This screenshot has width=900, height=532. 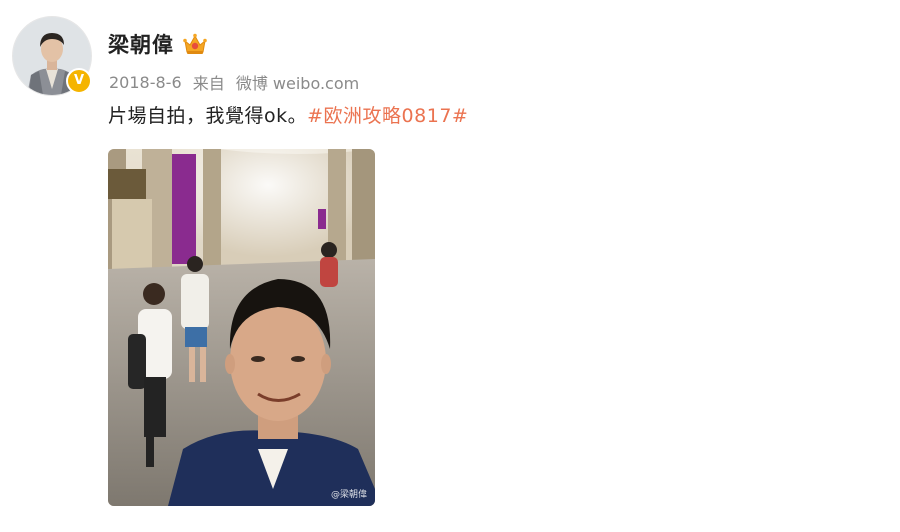 I want to click on verified-icon: V, so click(x=79, y=81).